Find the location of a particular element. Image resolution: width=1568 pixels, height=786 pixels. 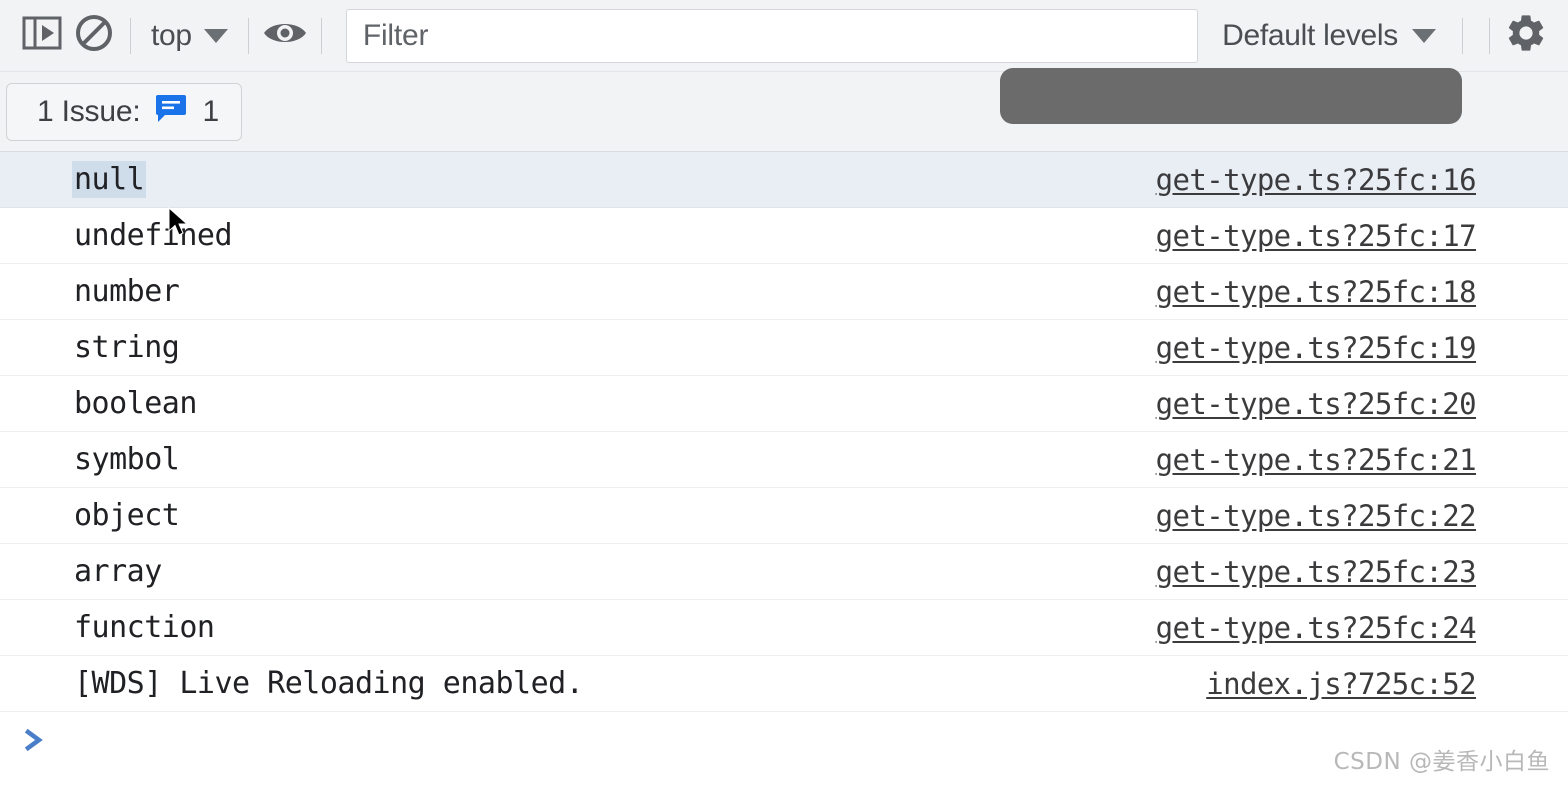

filter-input is located at coordinates (772, 35).